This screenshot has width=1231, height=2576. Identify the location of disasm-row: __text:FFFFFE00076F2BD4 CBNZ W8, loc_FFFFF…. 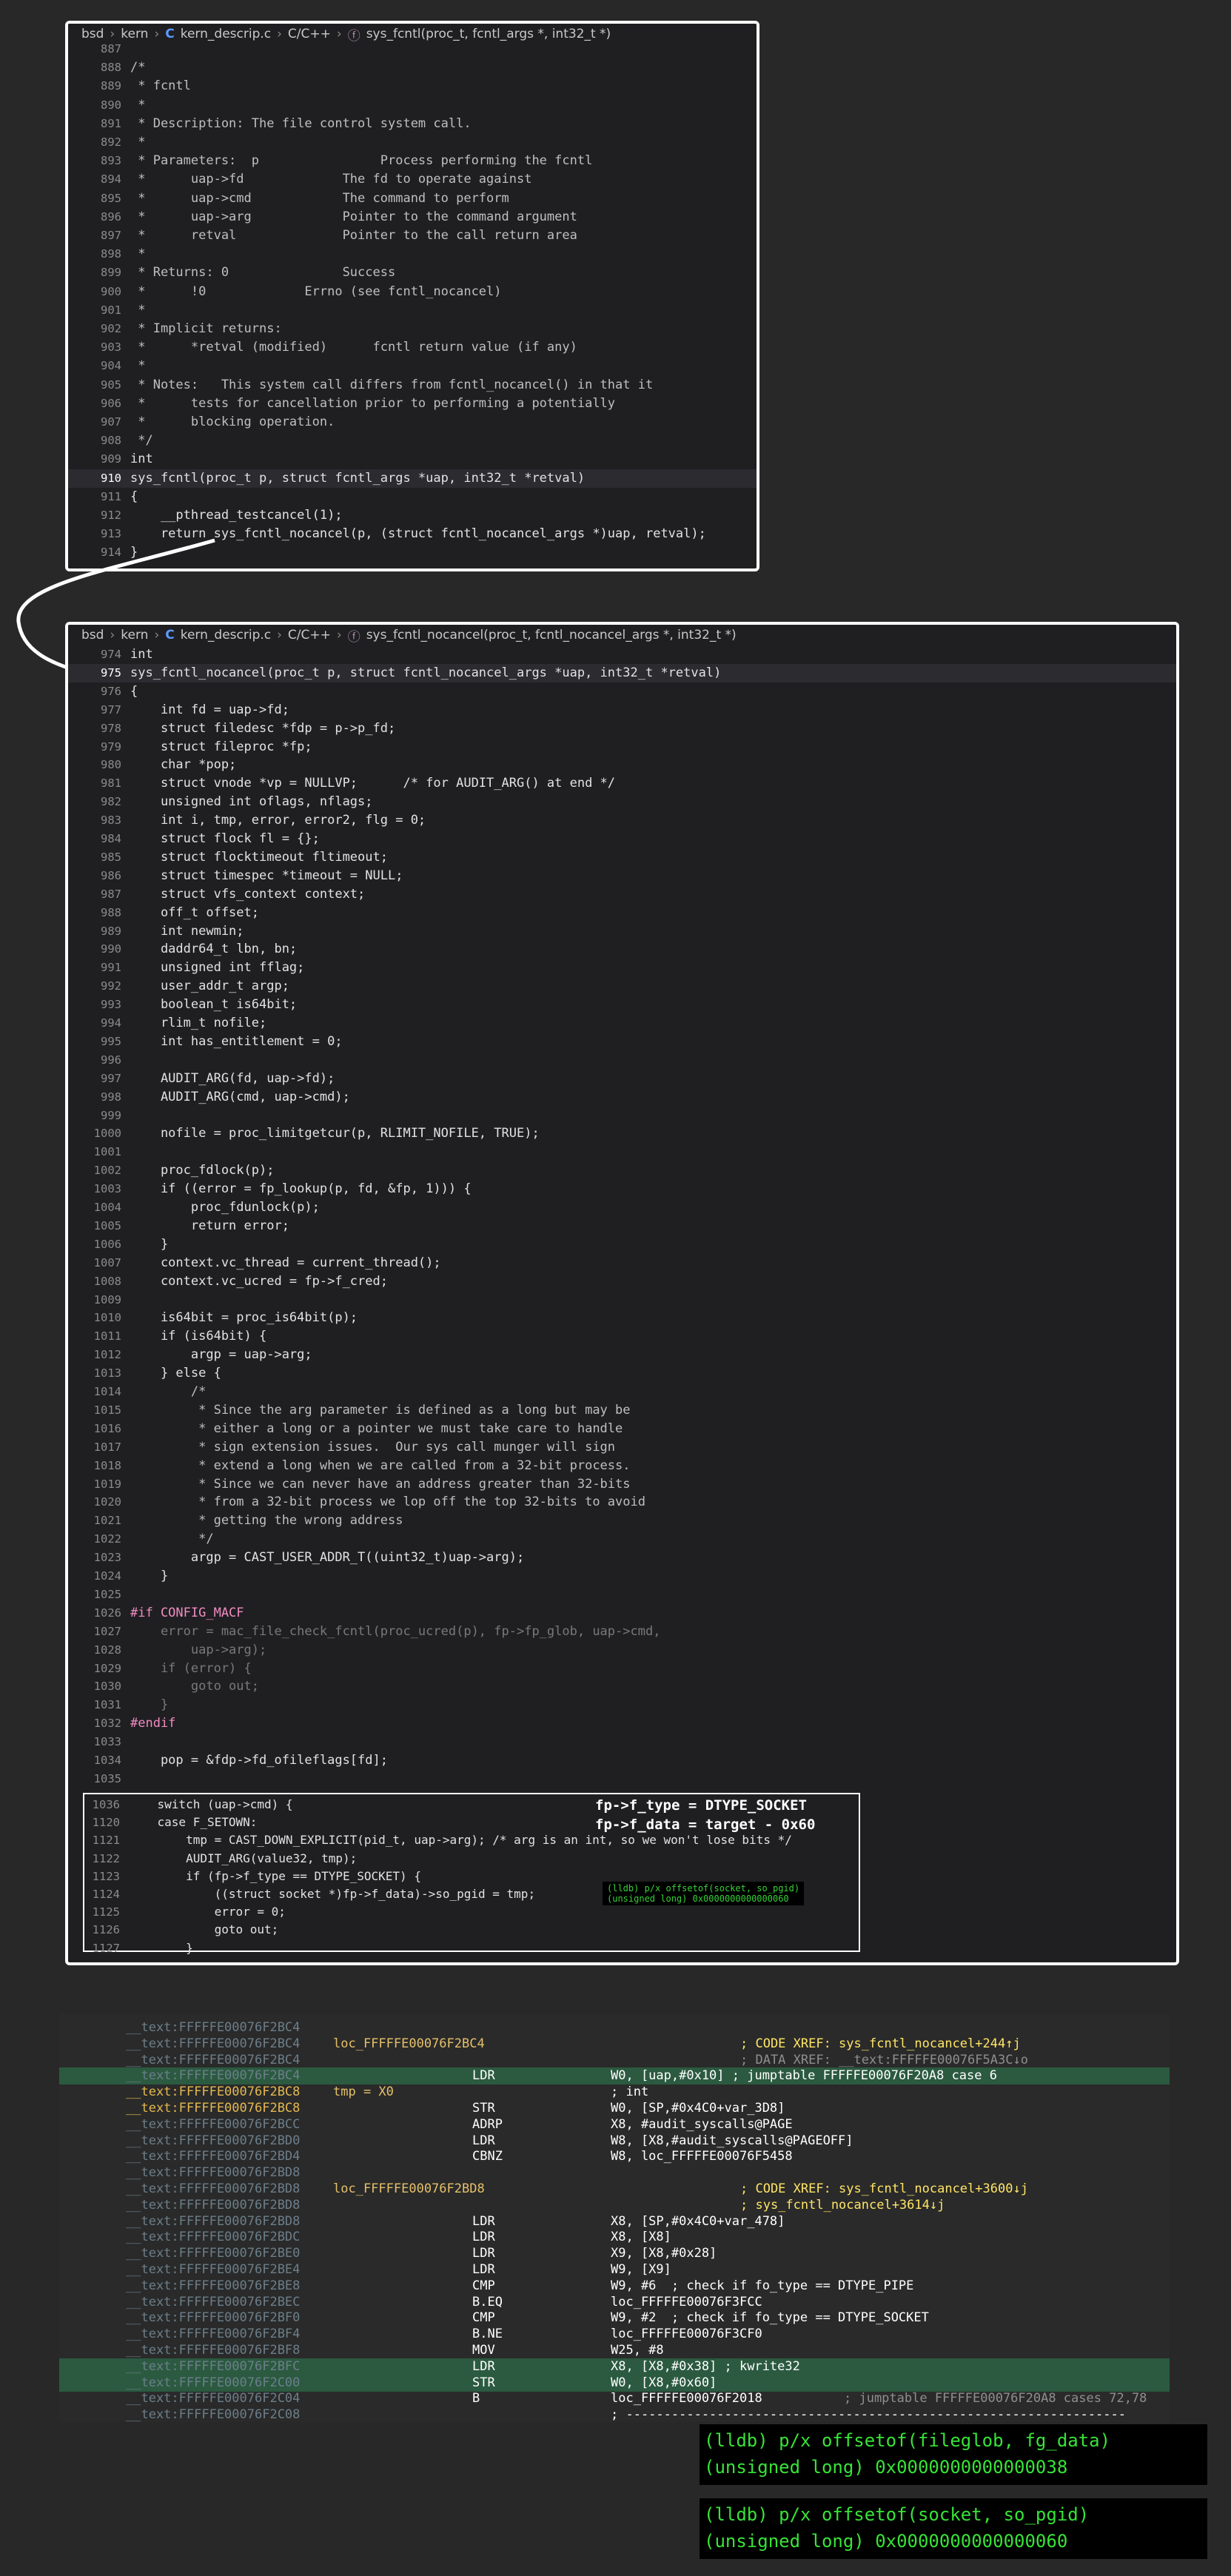
(614, 2156).